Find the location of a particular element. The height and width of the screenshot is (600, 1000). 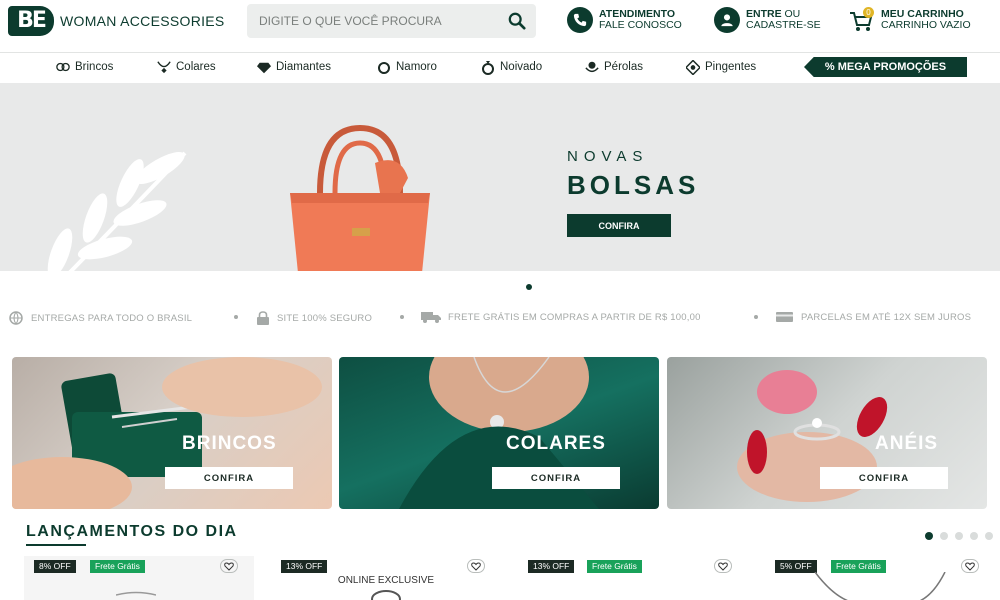

benefit-security: SITE 100% SEGURO is located at coordinates (314, 318).